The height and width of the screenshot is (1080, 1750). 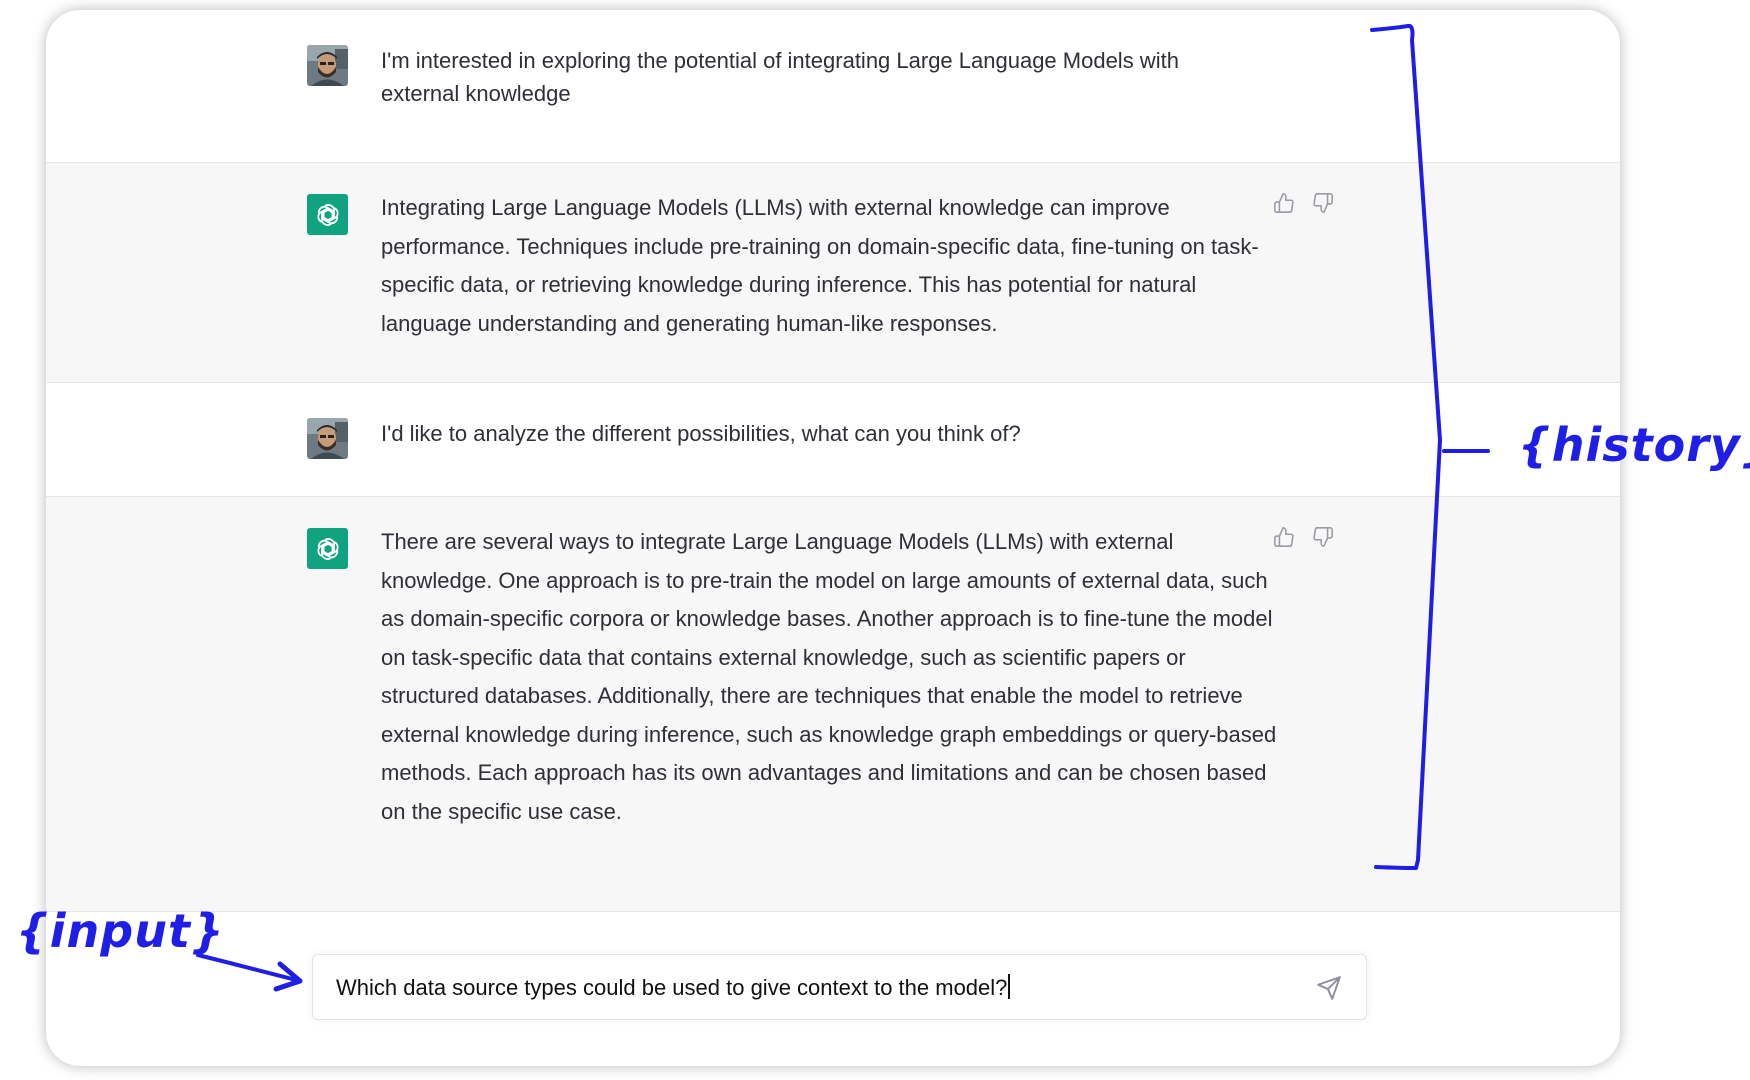 I want to click on history-annotation-label: {history}, so click(x=1634, y=445).